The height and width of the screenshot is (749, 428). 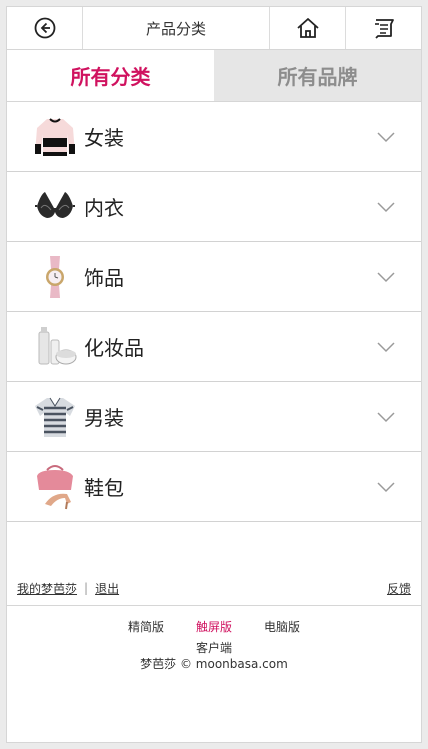 What do you see at coordinates (55, 487) in the screenshot?
I see `shoes-bag-icon` at bounding box center [55, 487].